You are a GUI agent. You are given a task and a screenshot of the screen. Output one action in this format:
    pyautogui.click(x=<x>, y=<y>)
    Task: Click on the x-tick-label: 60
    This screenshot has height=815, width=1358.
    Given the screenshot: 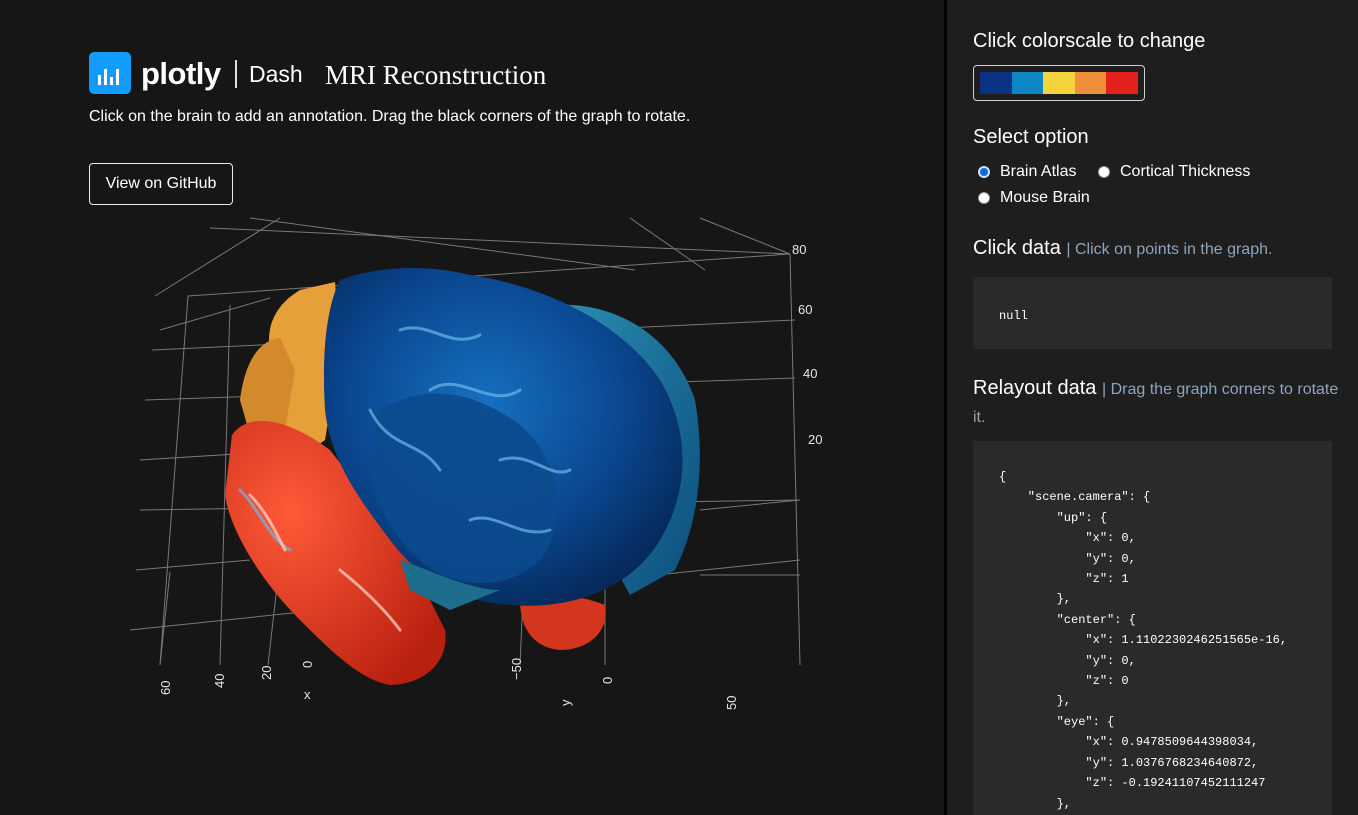 What is the action you would take?
    pyautogui.click(x=165, y=688)
    